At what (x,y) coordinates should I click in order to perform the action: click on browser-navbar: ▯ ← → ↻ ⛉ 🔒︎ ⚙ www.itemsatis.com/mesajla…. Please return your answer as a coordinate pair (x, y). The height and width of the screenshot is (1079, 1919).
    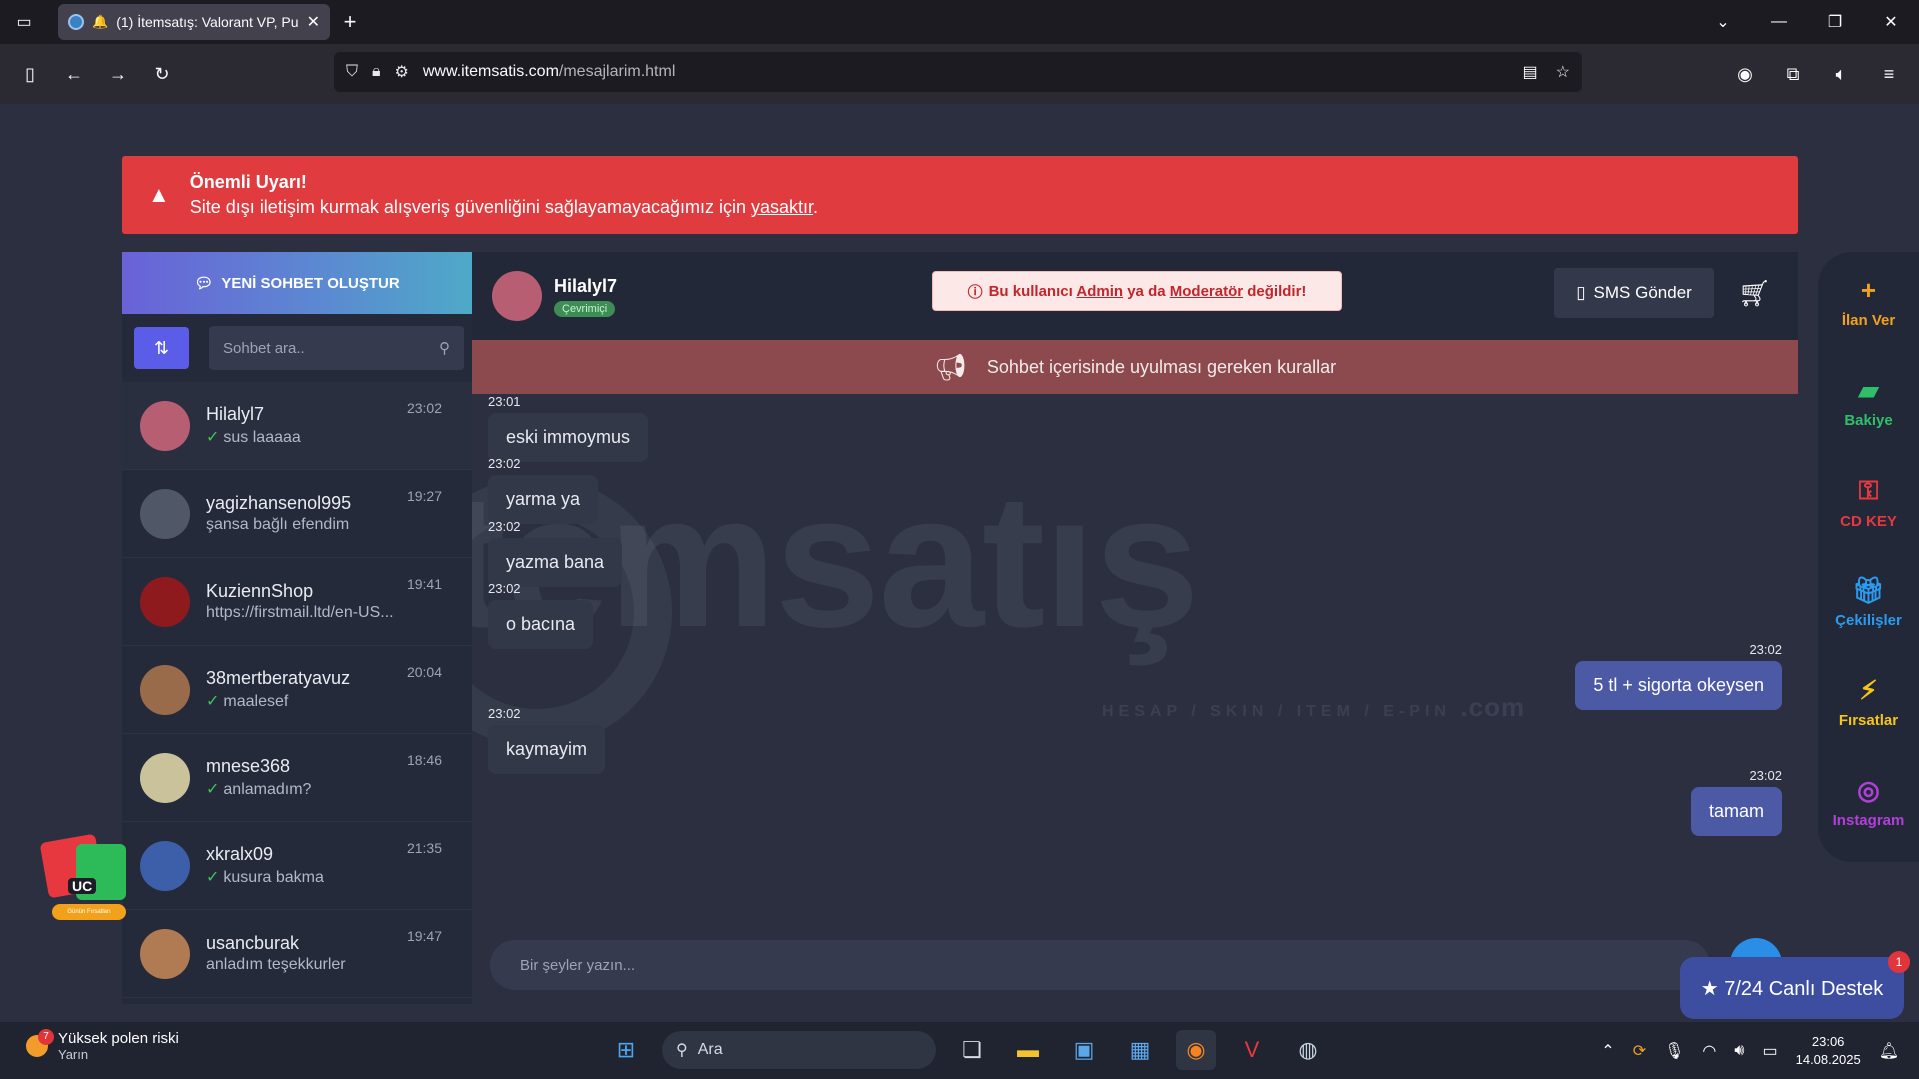
    Looking at the image, I should click on (959, 74).